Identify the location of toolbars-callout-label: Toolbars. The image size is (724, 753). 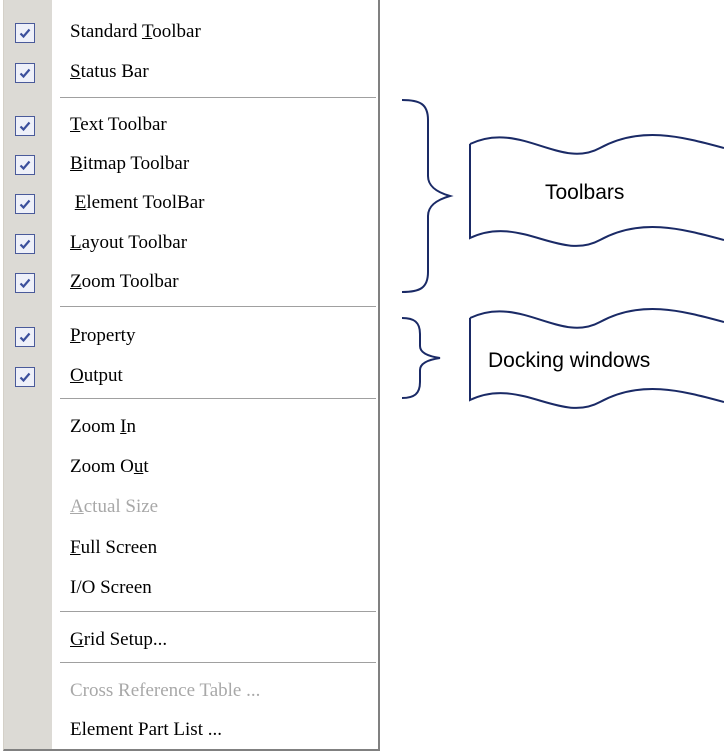
(585, 192).